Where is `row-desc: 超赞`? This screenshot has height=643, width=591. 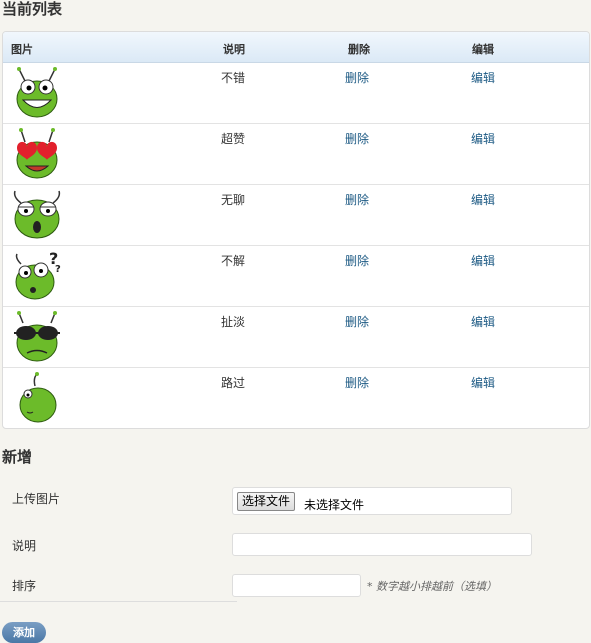 row-desc: 超赞 is located at coordinates (233, 139).